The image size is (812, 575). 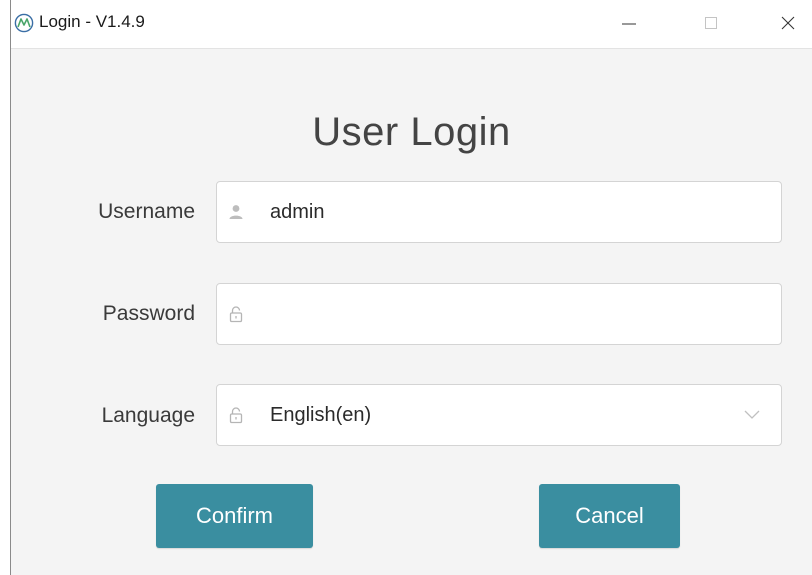 I want to click on language-select: English(en), so click(x=499, y=415).